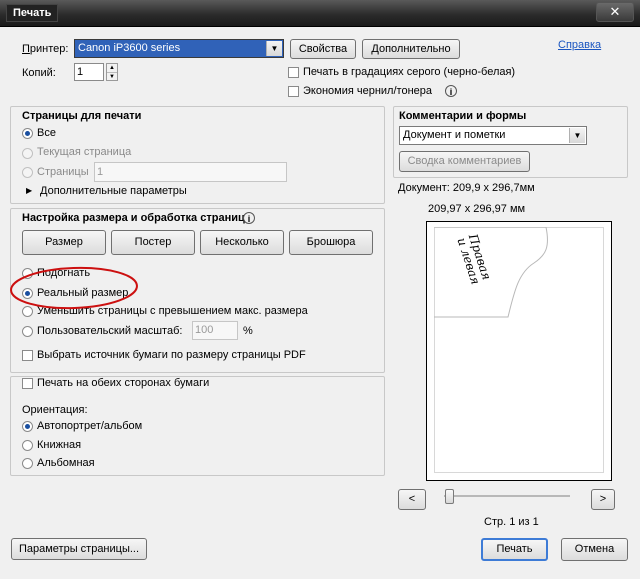  I want to click on prev-page-button: <, so click(412, 499).